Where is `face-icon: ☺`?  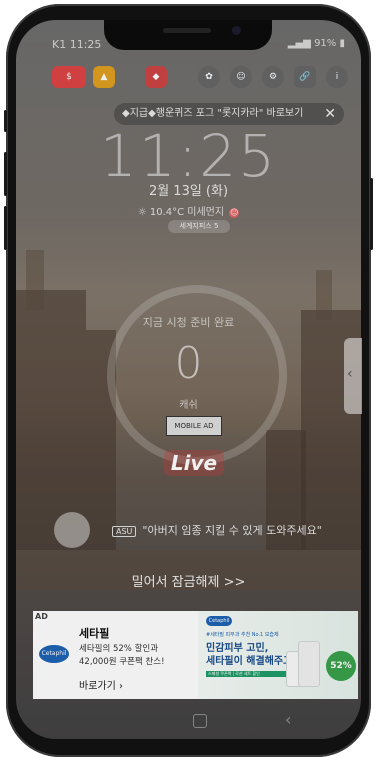 face-icon: ☺ is located at coordinates (241, 77).